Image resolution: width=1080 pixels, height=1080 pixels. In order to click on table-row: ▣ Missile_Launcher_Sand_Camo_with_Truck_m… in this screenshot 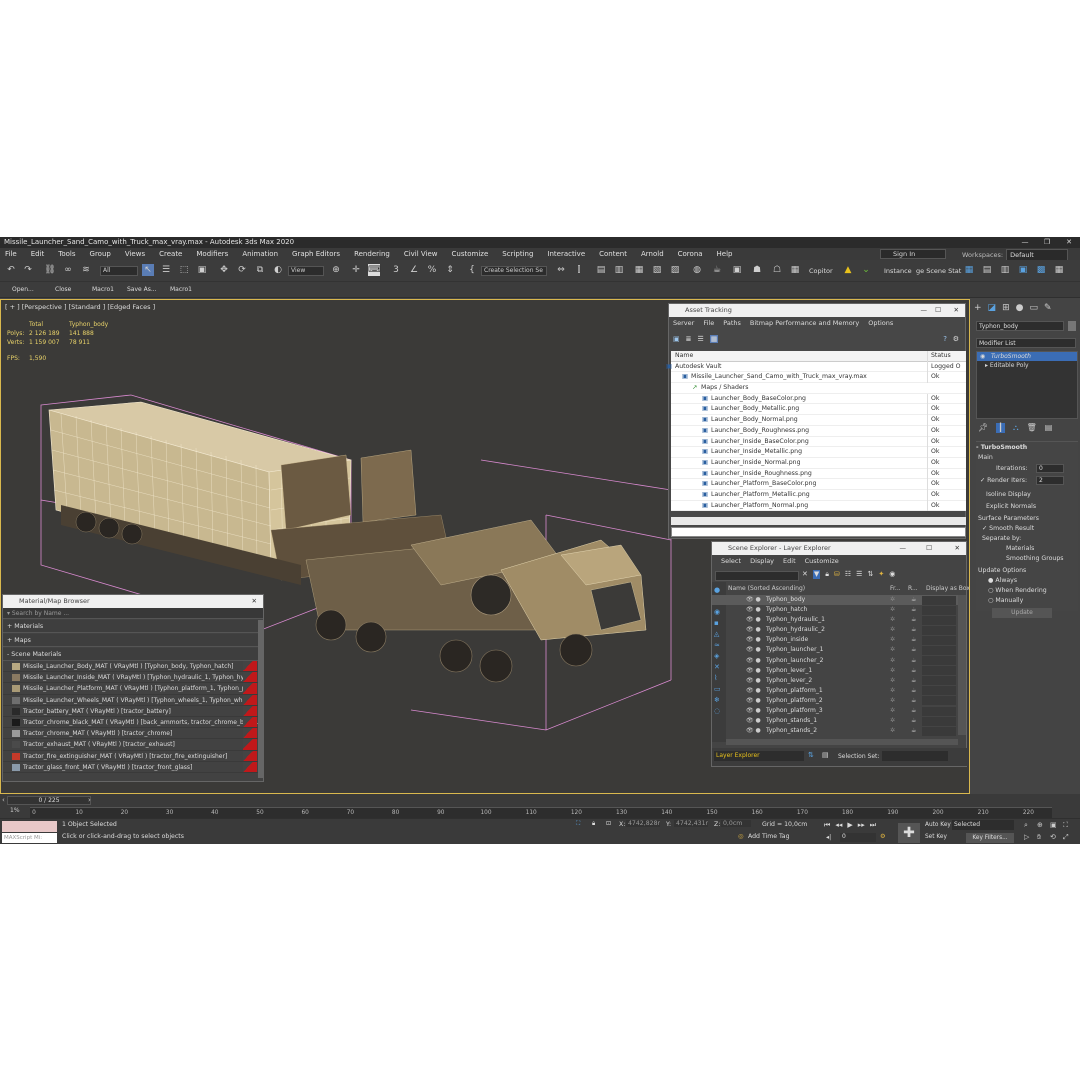, I will do `click(818, 378)`.